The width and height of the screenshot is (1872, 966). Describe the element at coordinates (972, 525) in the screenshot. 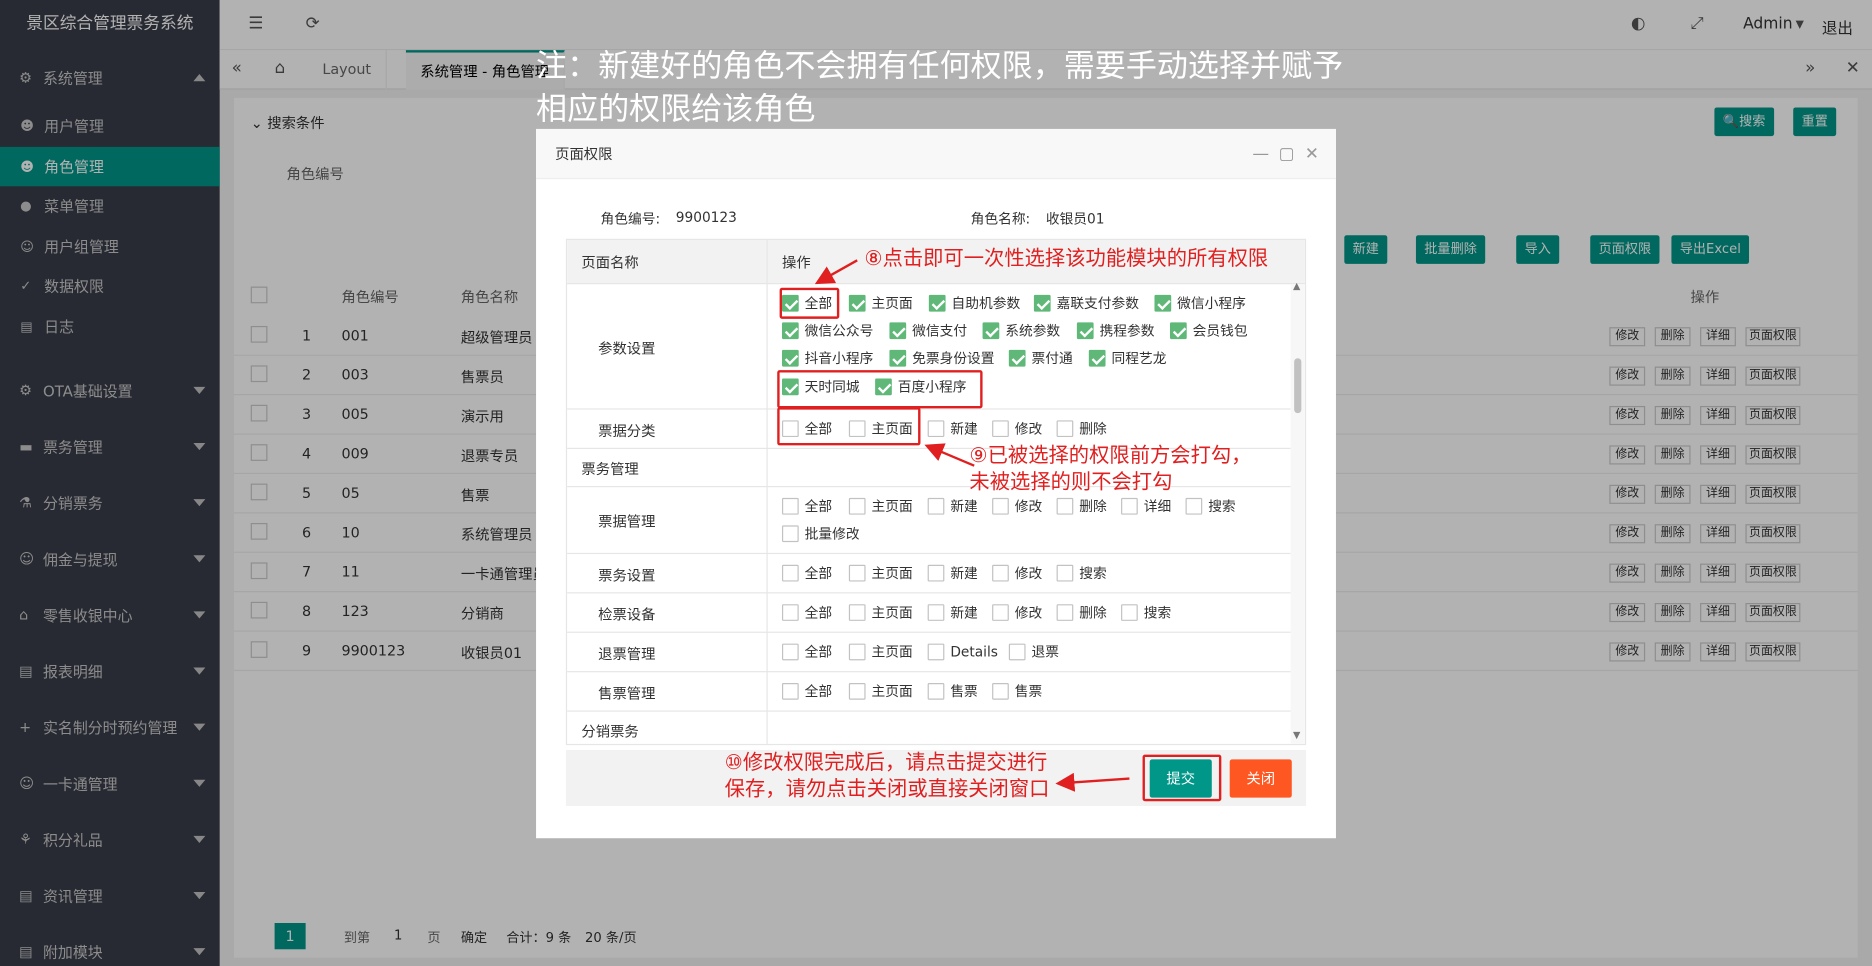

I see `annotation-arrows` at that location.